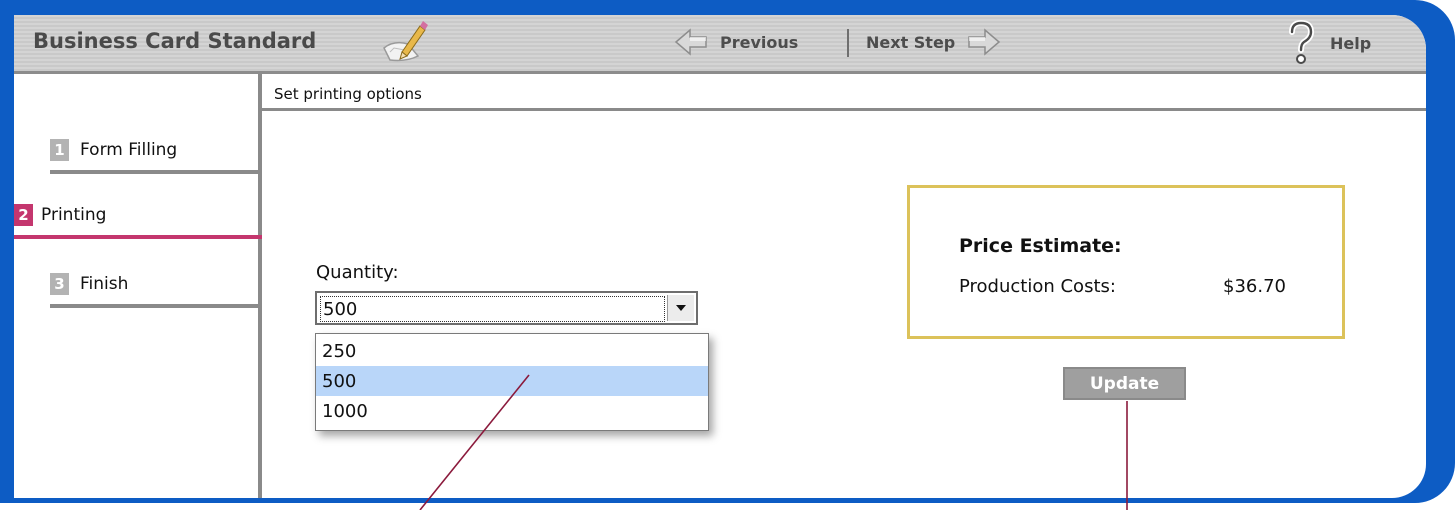  Describe the element at coordinates (1124, 383) in the screenshot. I see `update-button: Update` at that location.